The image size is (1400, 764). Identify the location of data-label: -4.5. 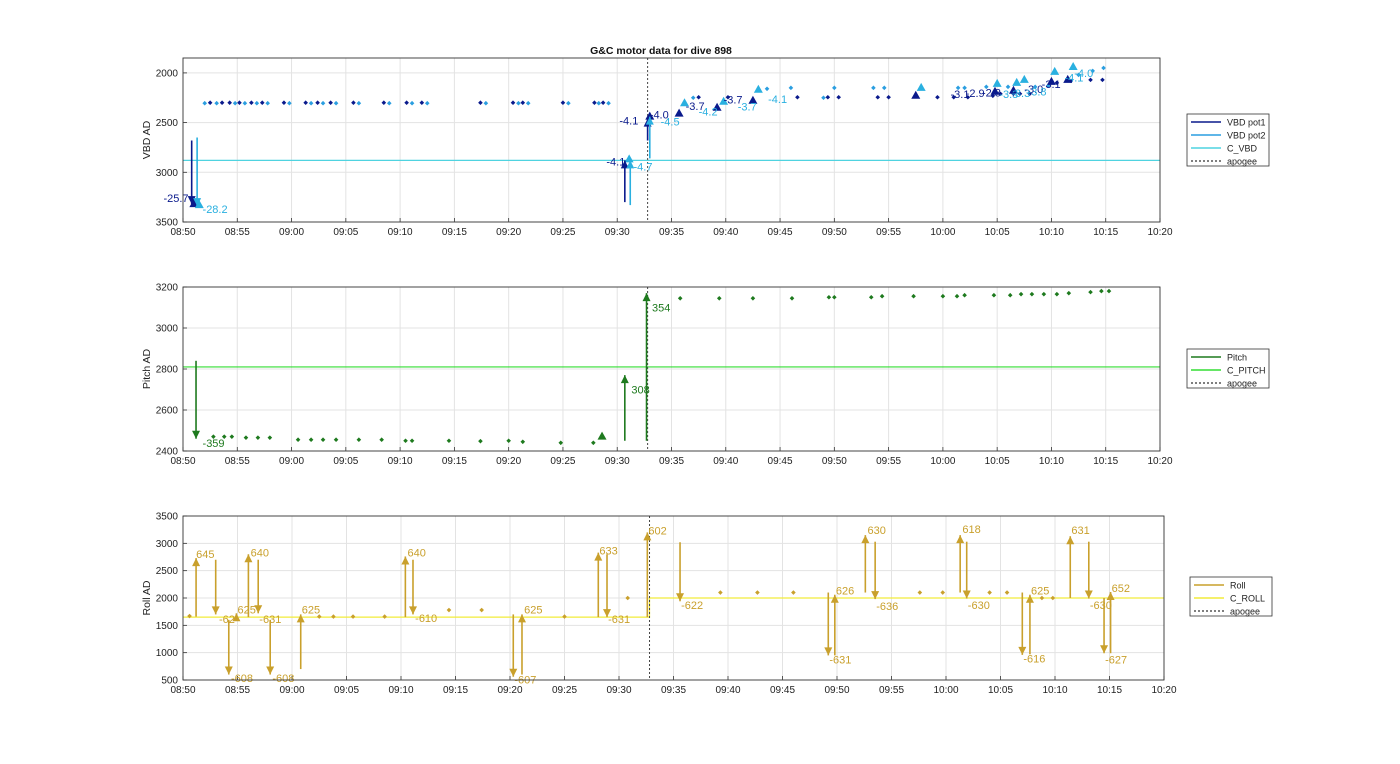
(670, 123).